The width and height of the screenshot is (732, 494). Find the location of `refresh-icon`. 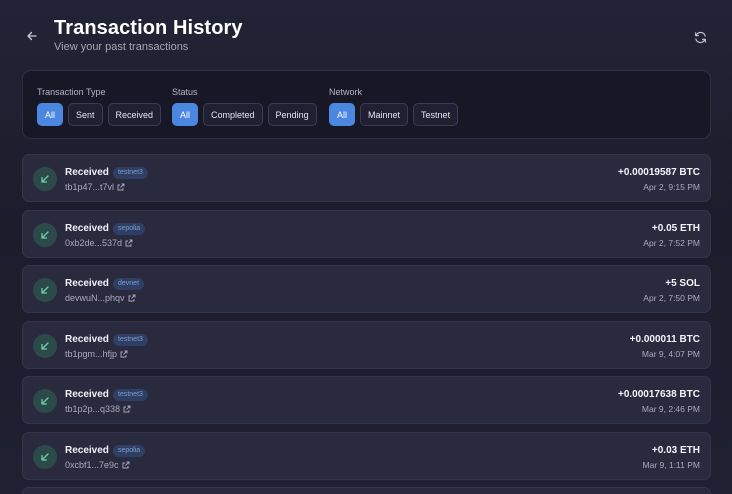

refresh-icon is located at coordinates (700, 37).